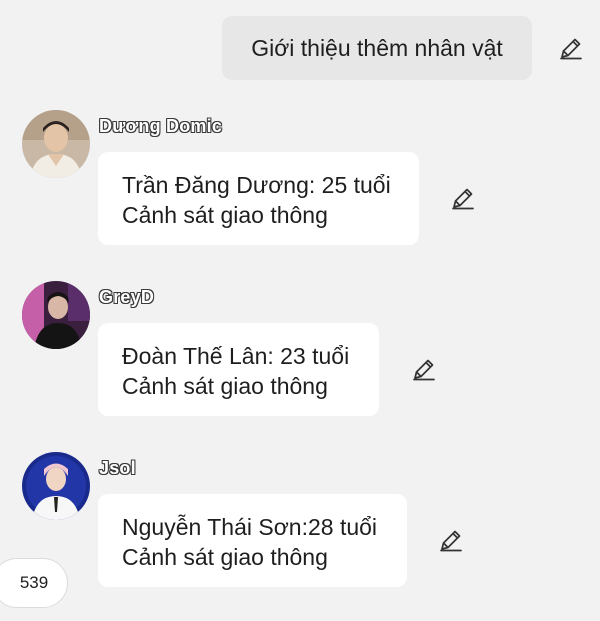 The height and width of the screenshot is (621, 600). Describe the element at coordinates (56, 486) in the screenshot. I see `avatar-jsol` at that location.